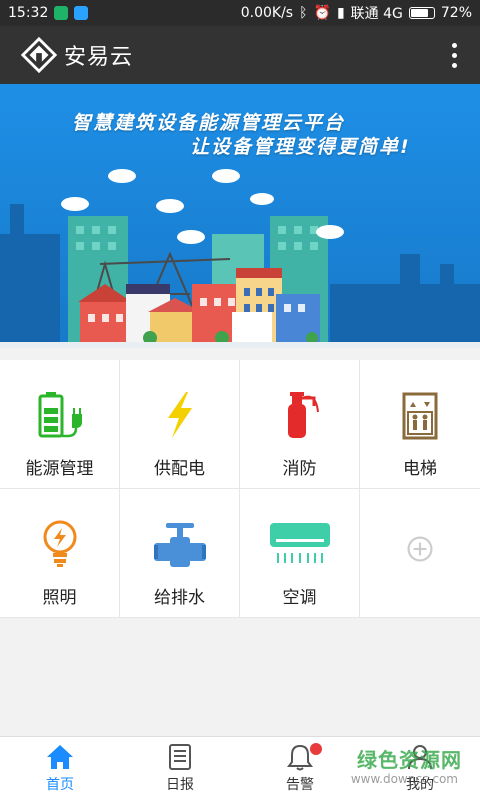  What do you see at coordinates (456, 13) in the screenshot?
I see `battery-percent: 72%` at bounding box center [456, 13].